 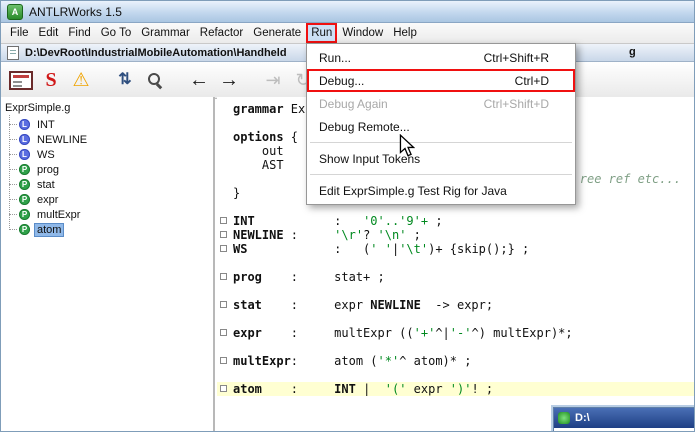 What do you see at coordinates (516, 103) in the screenshot?
I see `menu-item-shortcut: Ctrl+Shift+D` at bounding box center [516, 103].